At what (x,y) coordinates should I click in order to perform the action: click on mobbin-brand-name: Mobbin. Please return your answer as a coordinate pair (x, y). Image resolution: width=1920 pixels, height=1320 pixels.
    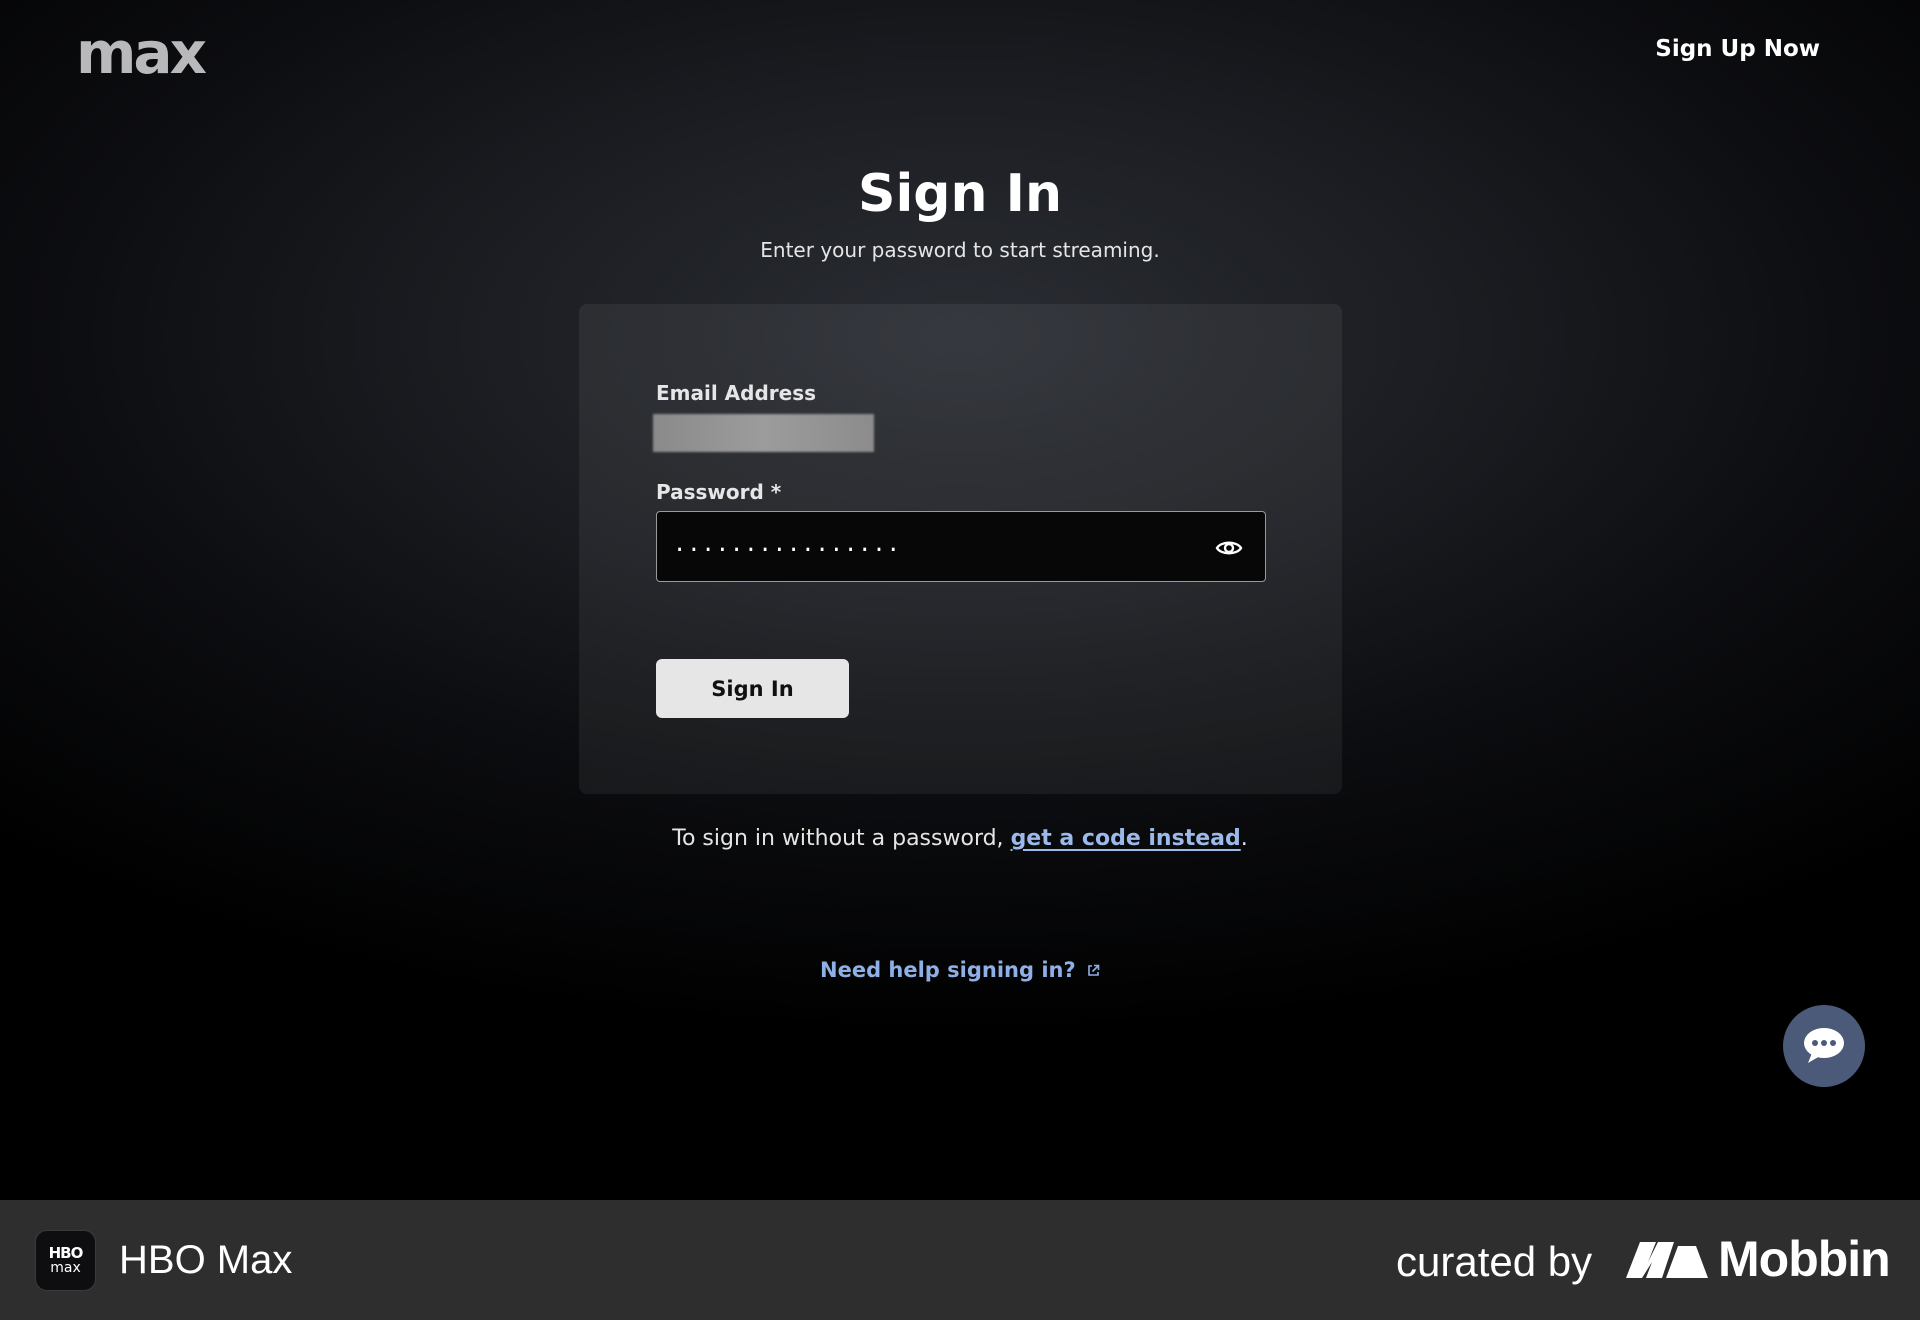
    Looking at the image, I should click on (1804, 1259).